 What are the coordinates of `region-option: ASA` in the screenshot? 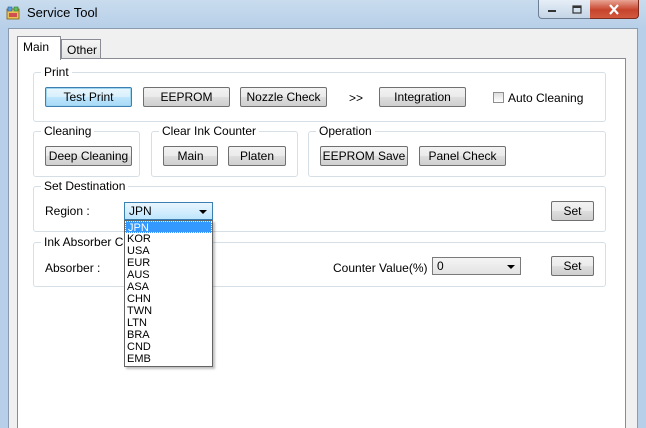 It's located at (168, 287).